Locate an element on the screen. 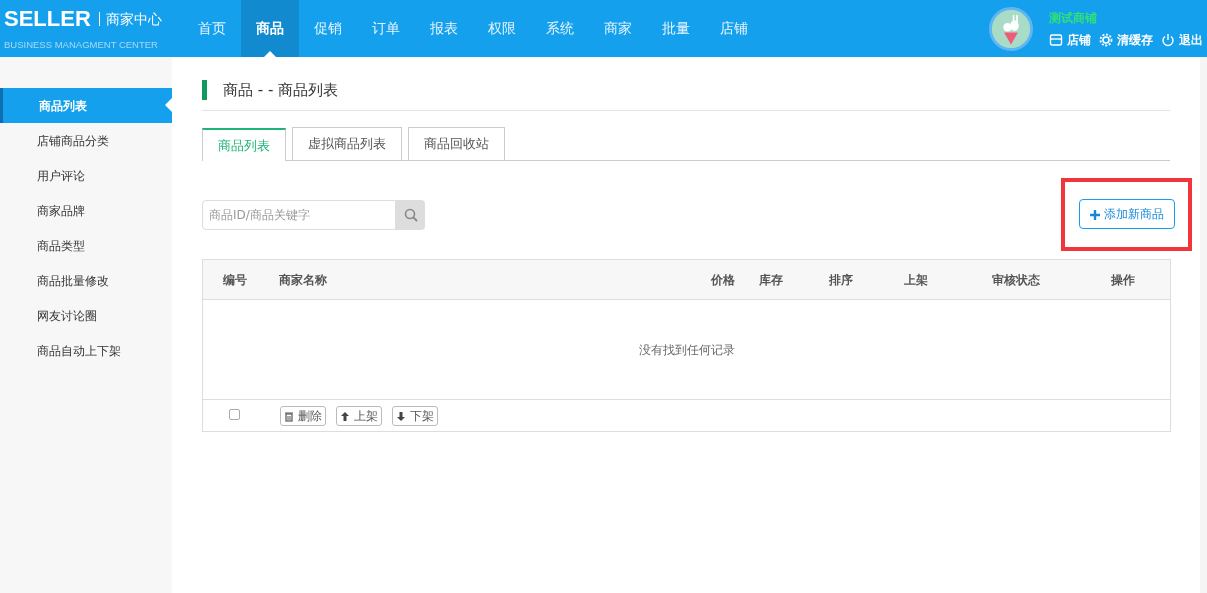 The height and width of the screenshot is (593, 1207). column-header: 排序 is located at coordinates (840, 279).